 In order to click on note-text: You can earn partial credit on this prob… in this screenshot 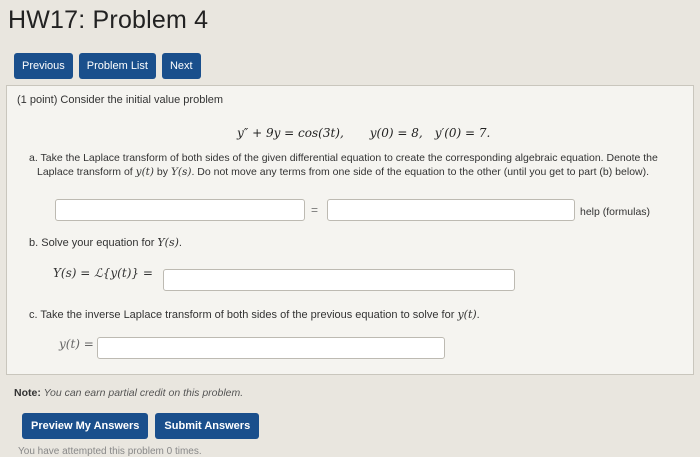, I will do `click(142, 393)`.